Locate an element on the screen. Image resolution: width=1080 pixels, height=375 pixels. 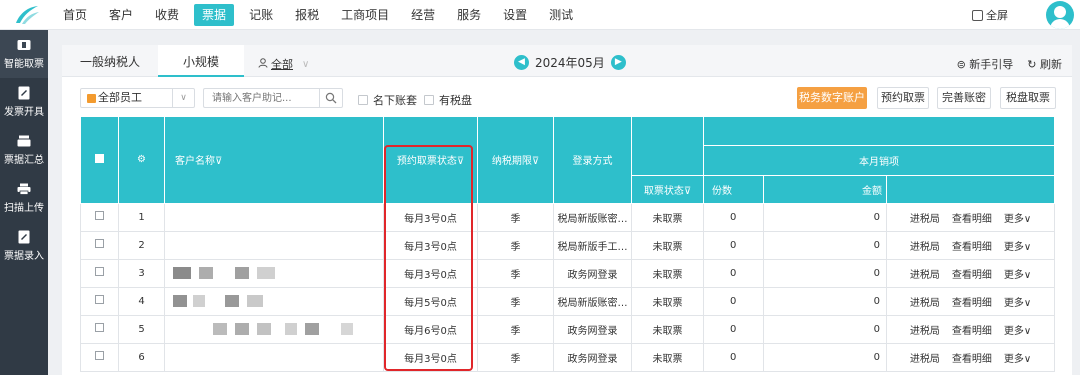
header-tax-period: 纳税期限⊽ is located at coordinates (515, 160).